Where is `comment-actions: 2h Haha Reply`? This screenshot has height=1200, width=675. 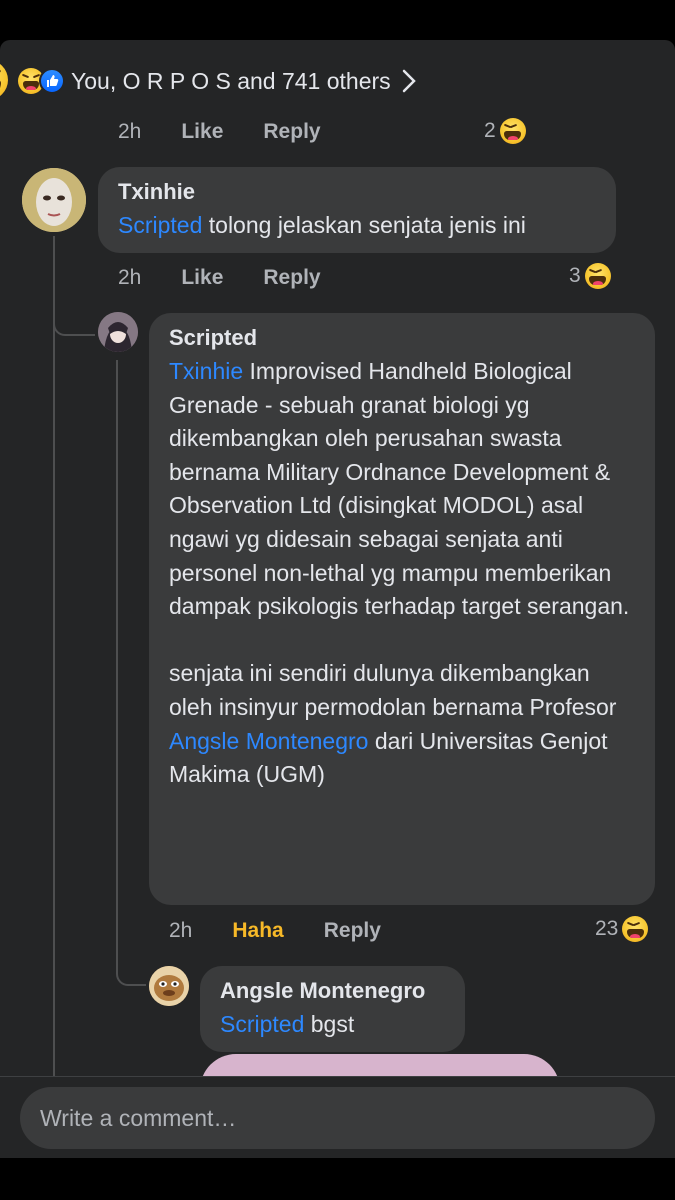 comment-actions: 2h Haha Reply is located at coordinates (275, 931).